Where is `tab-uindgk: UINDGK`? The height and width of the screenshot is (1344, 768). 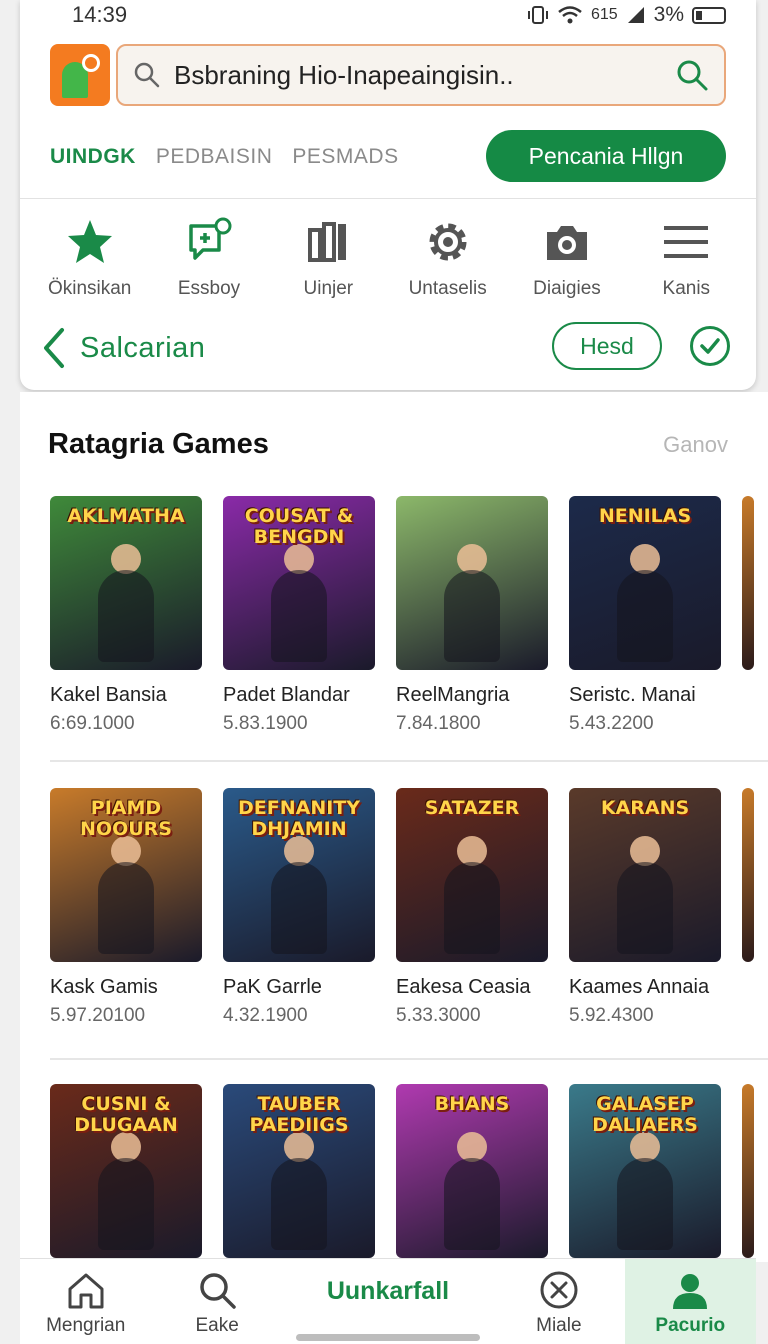
tab-uindgk: UINDGK is located at coordinates (93, 157).